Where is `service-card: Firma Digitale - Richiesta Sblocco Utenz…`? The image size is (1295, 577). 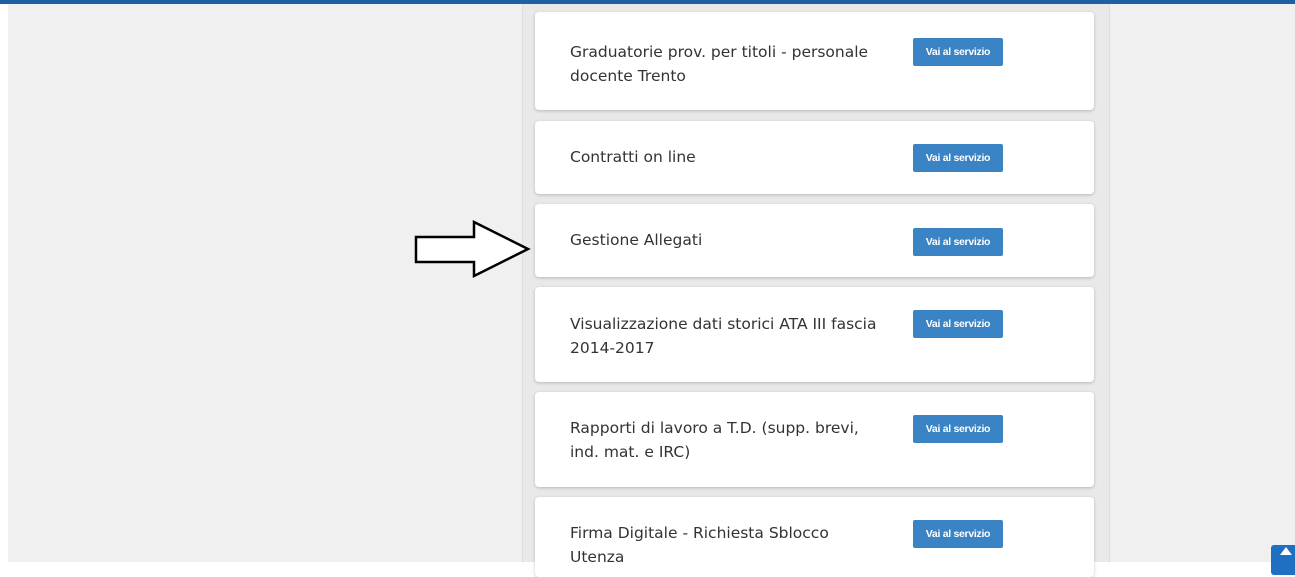 service-card: Firma Digitale - Richiesta Sblocco Utenz… is located at coordinates (814, 537).